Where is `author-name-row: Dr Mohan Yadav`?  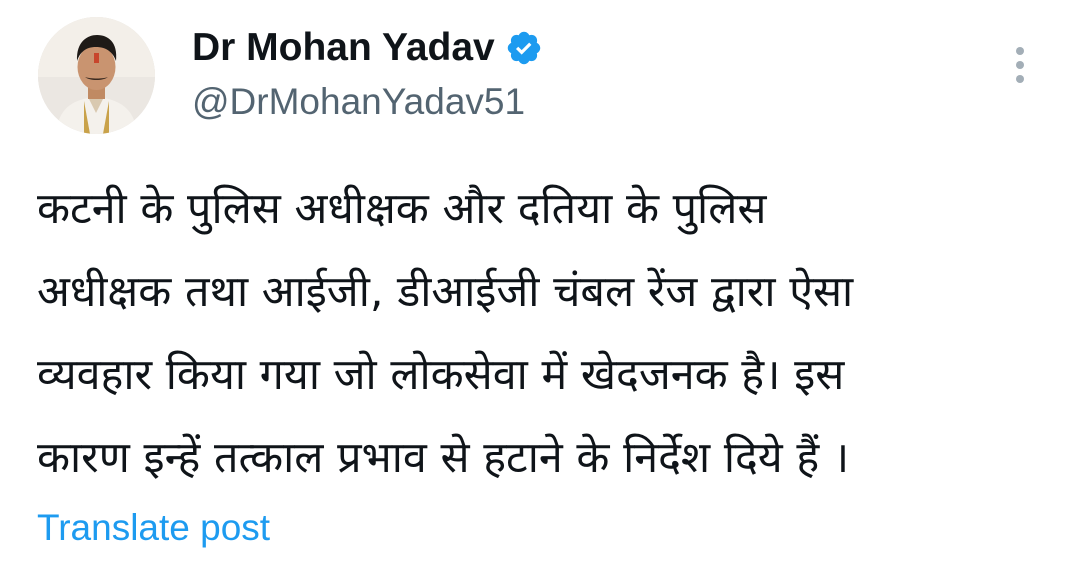
author-name-row: Dr Mohan Yadav is located at coordinates (367, 48).